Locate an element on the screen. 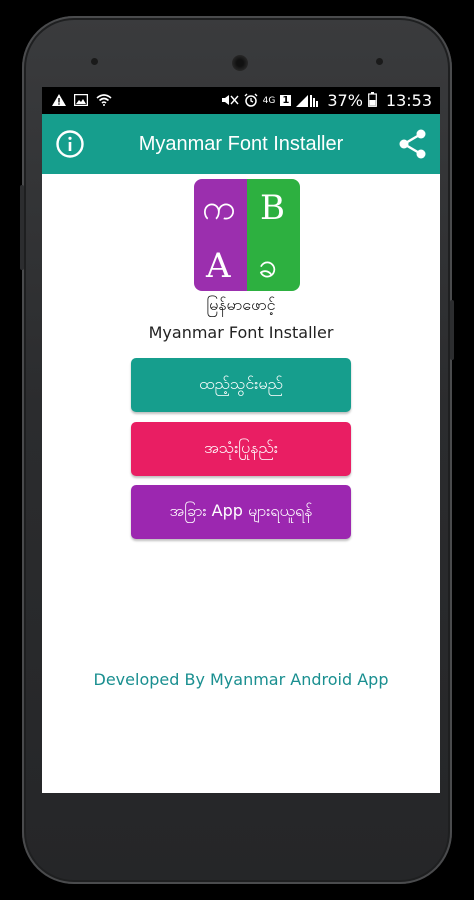  developer-credit: Developed By Myanmar Android App is located at coordinates (241, 679).